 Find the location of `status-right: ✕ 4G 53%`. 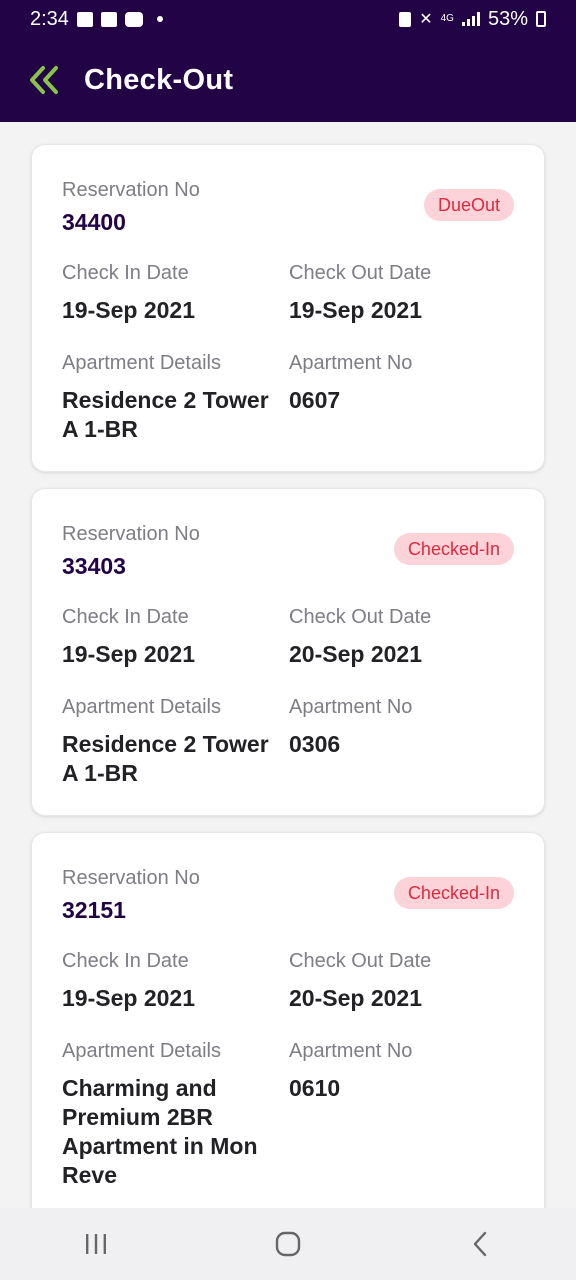

status-right: ✕ 4G 53% is located at coordinates (472, 19).